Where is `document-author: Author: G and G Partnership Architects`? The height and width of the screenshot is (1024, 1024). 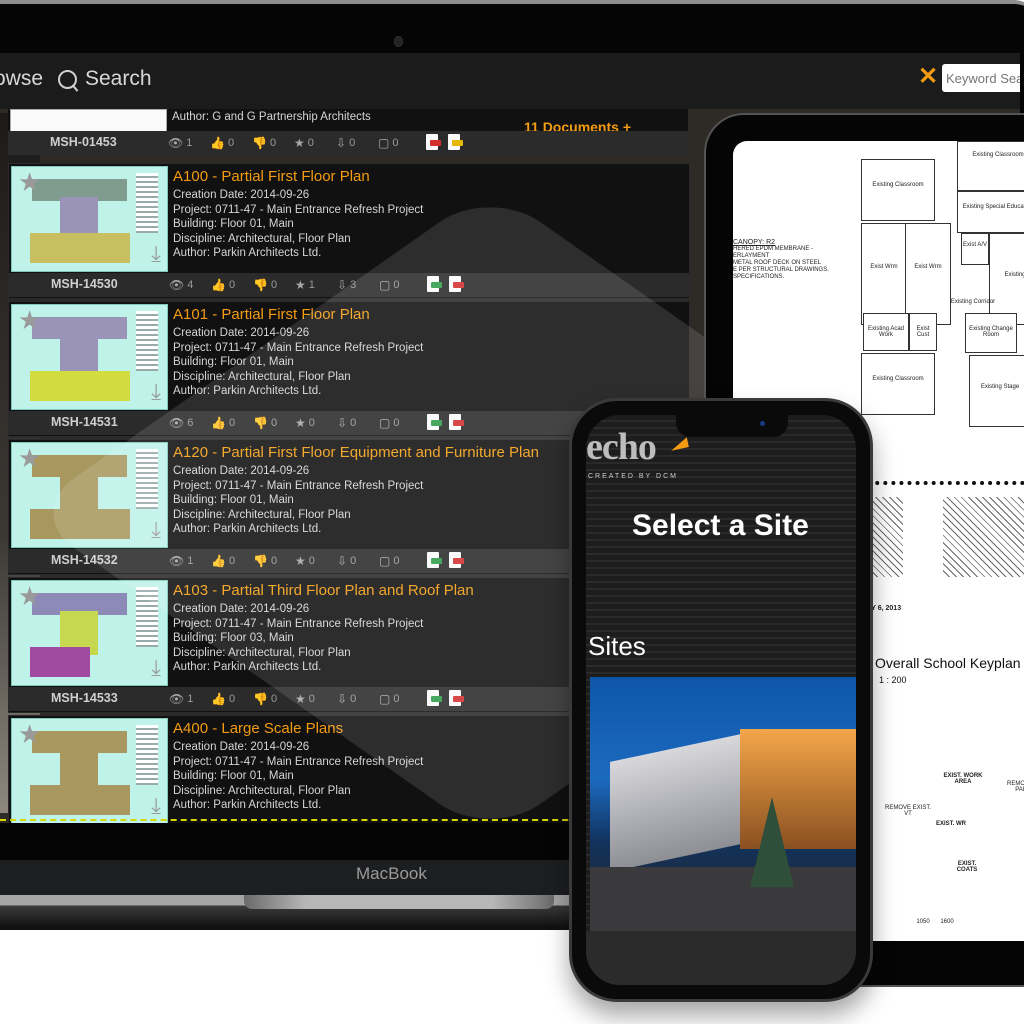 document-author: Author: G and G Partnership Architects is located at coordinates (271, 117).